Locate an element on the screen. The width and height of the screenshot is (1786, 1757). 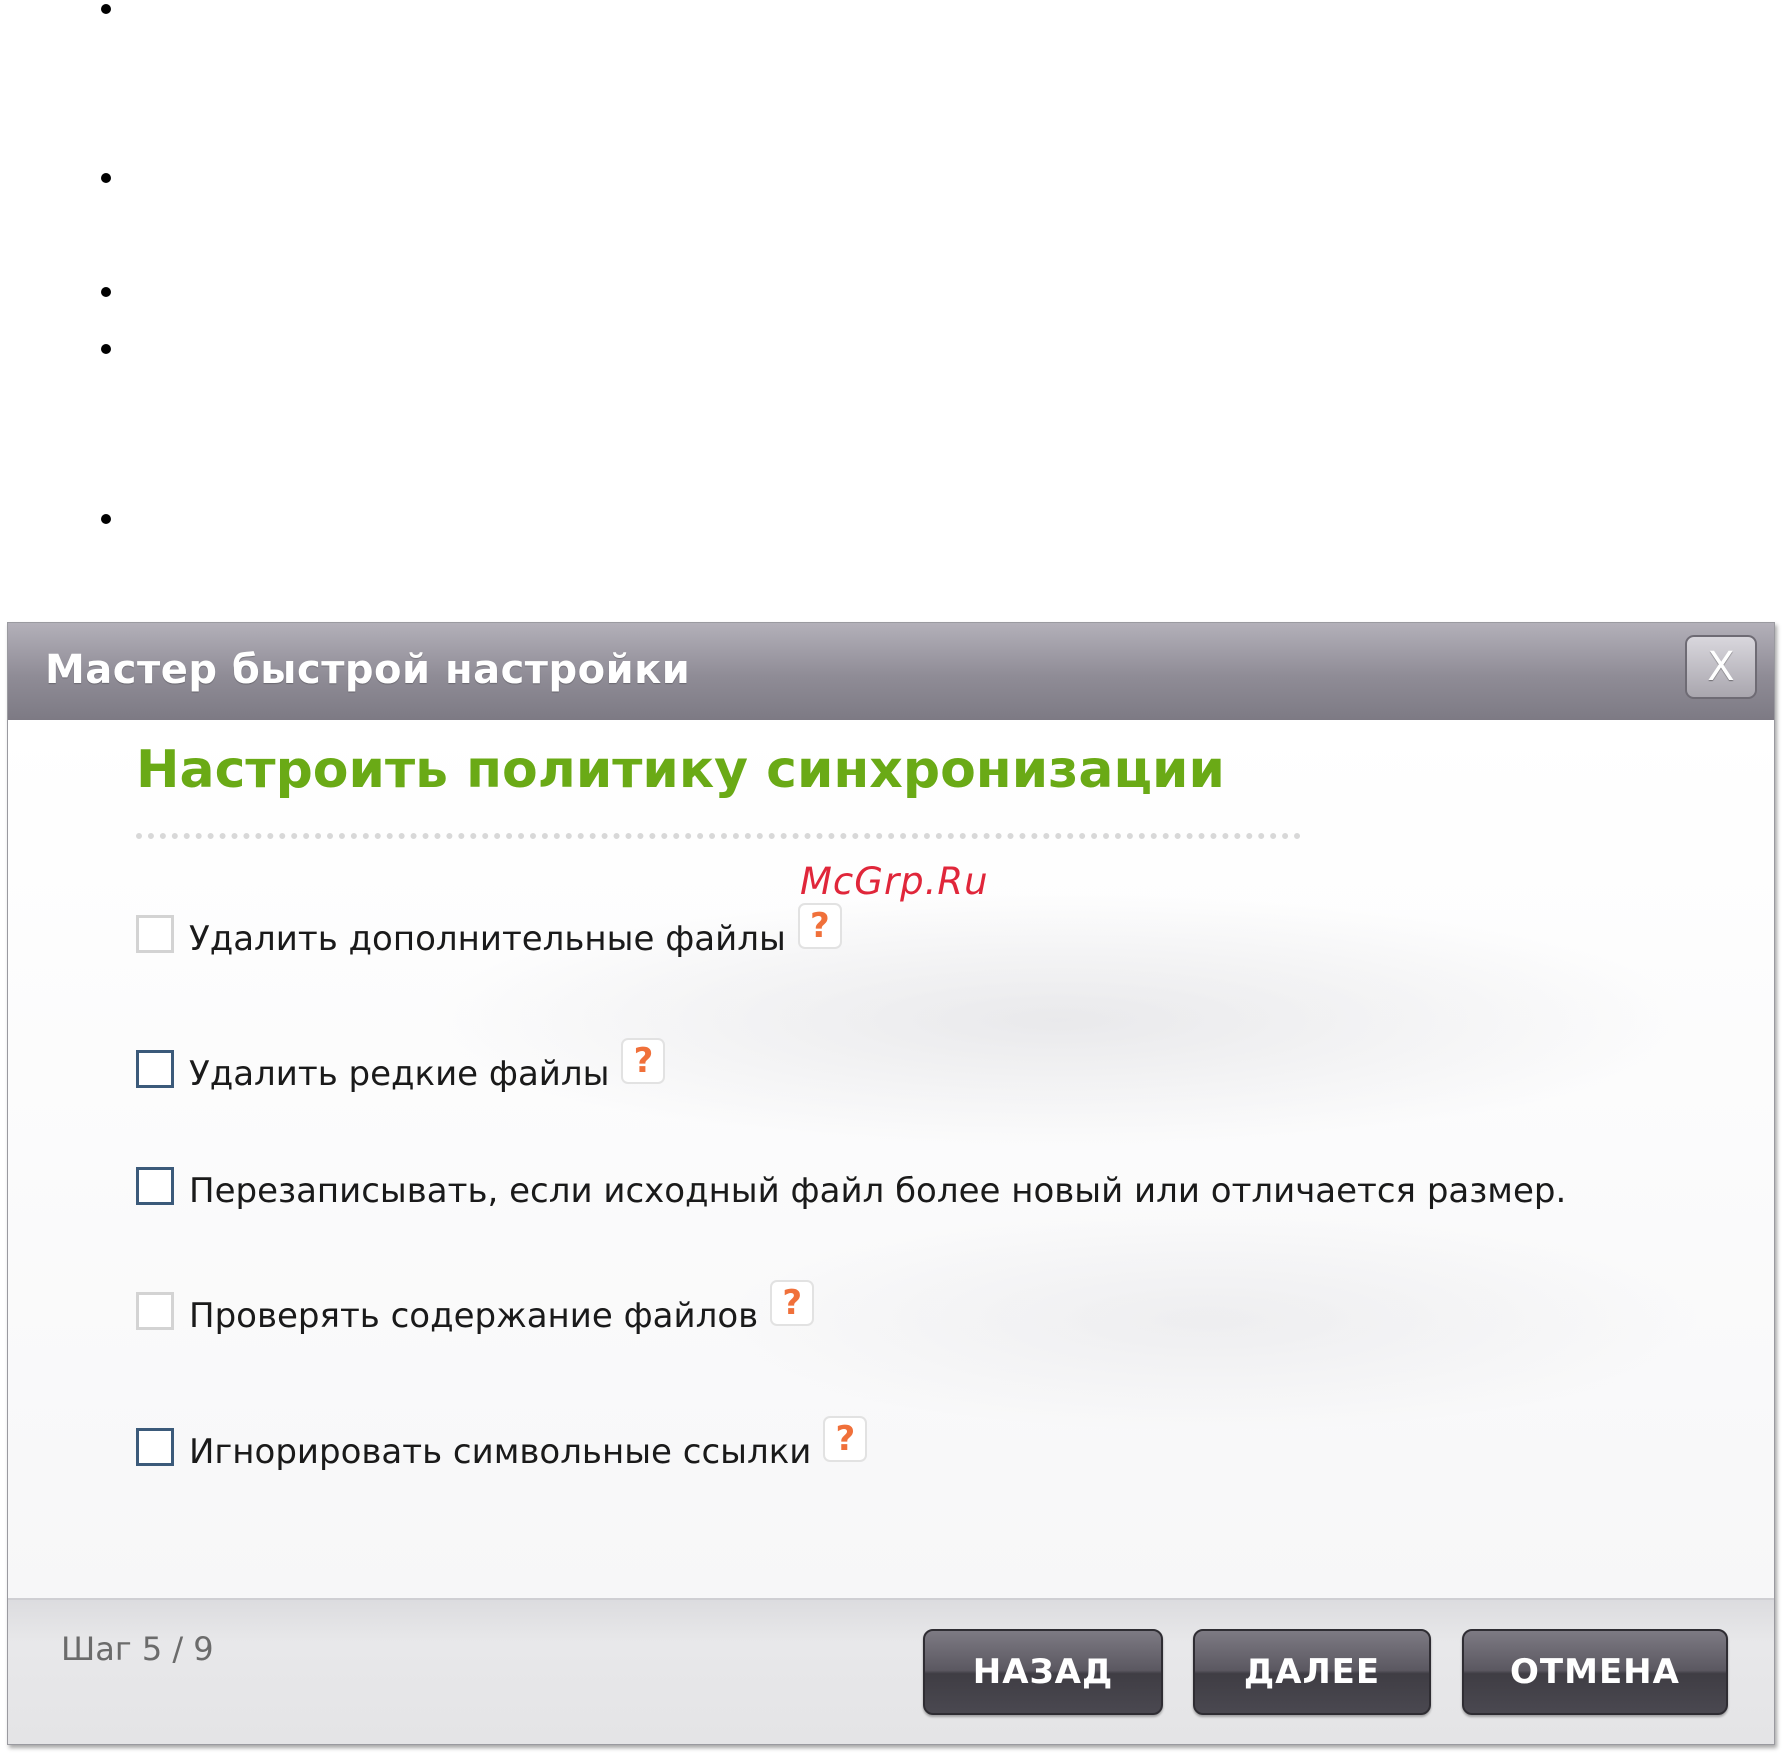
option-delete-extra-files: Удалить дополнительные файлы ? is located at coordinates (489, 931).